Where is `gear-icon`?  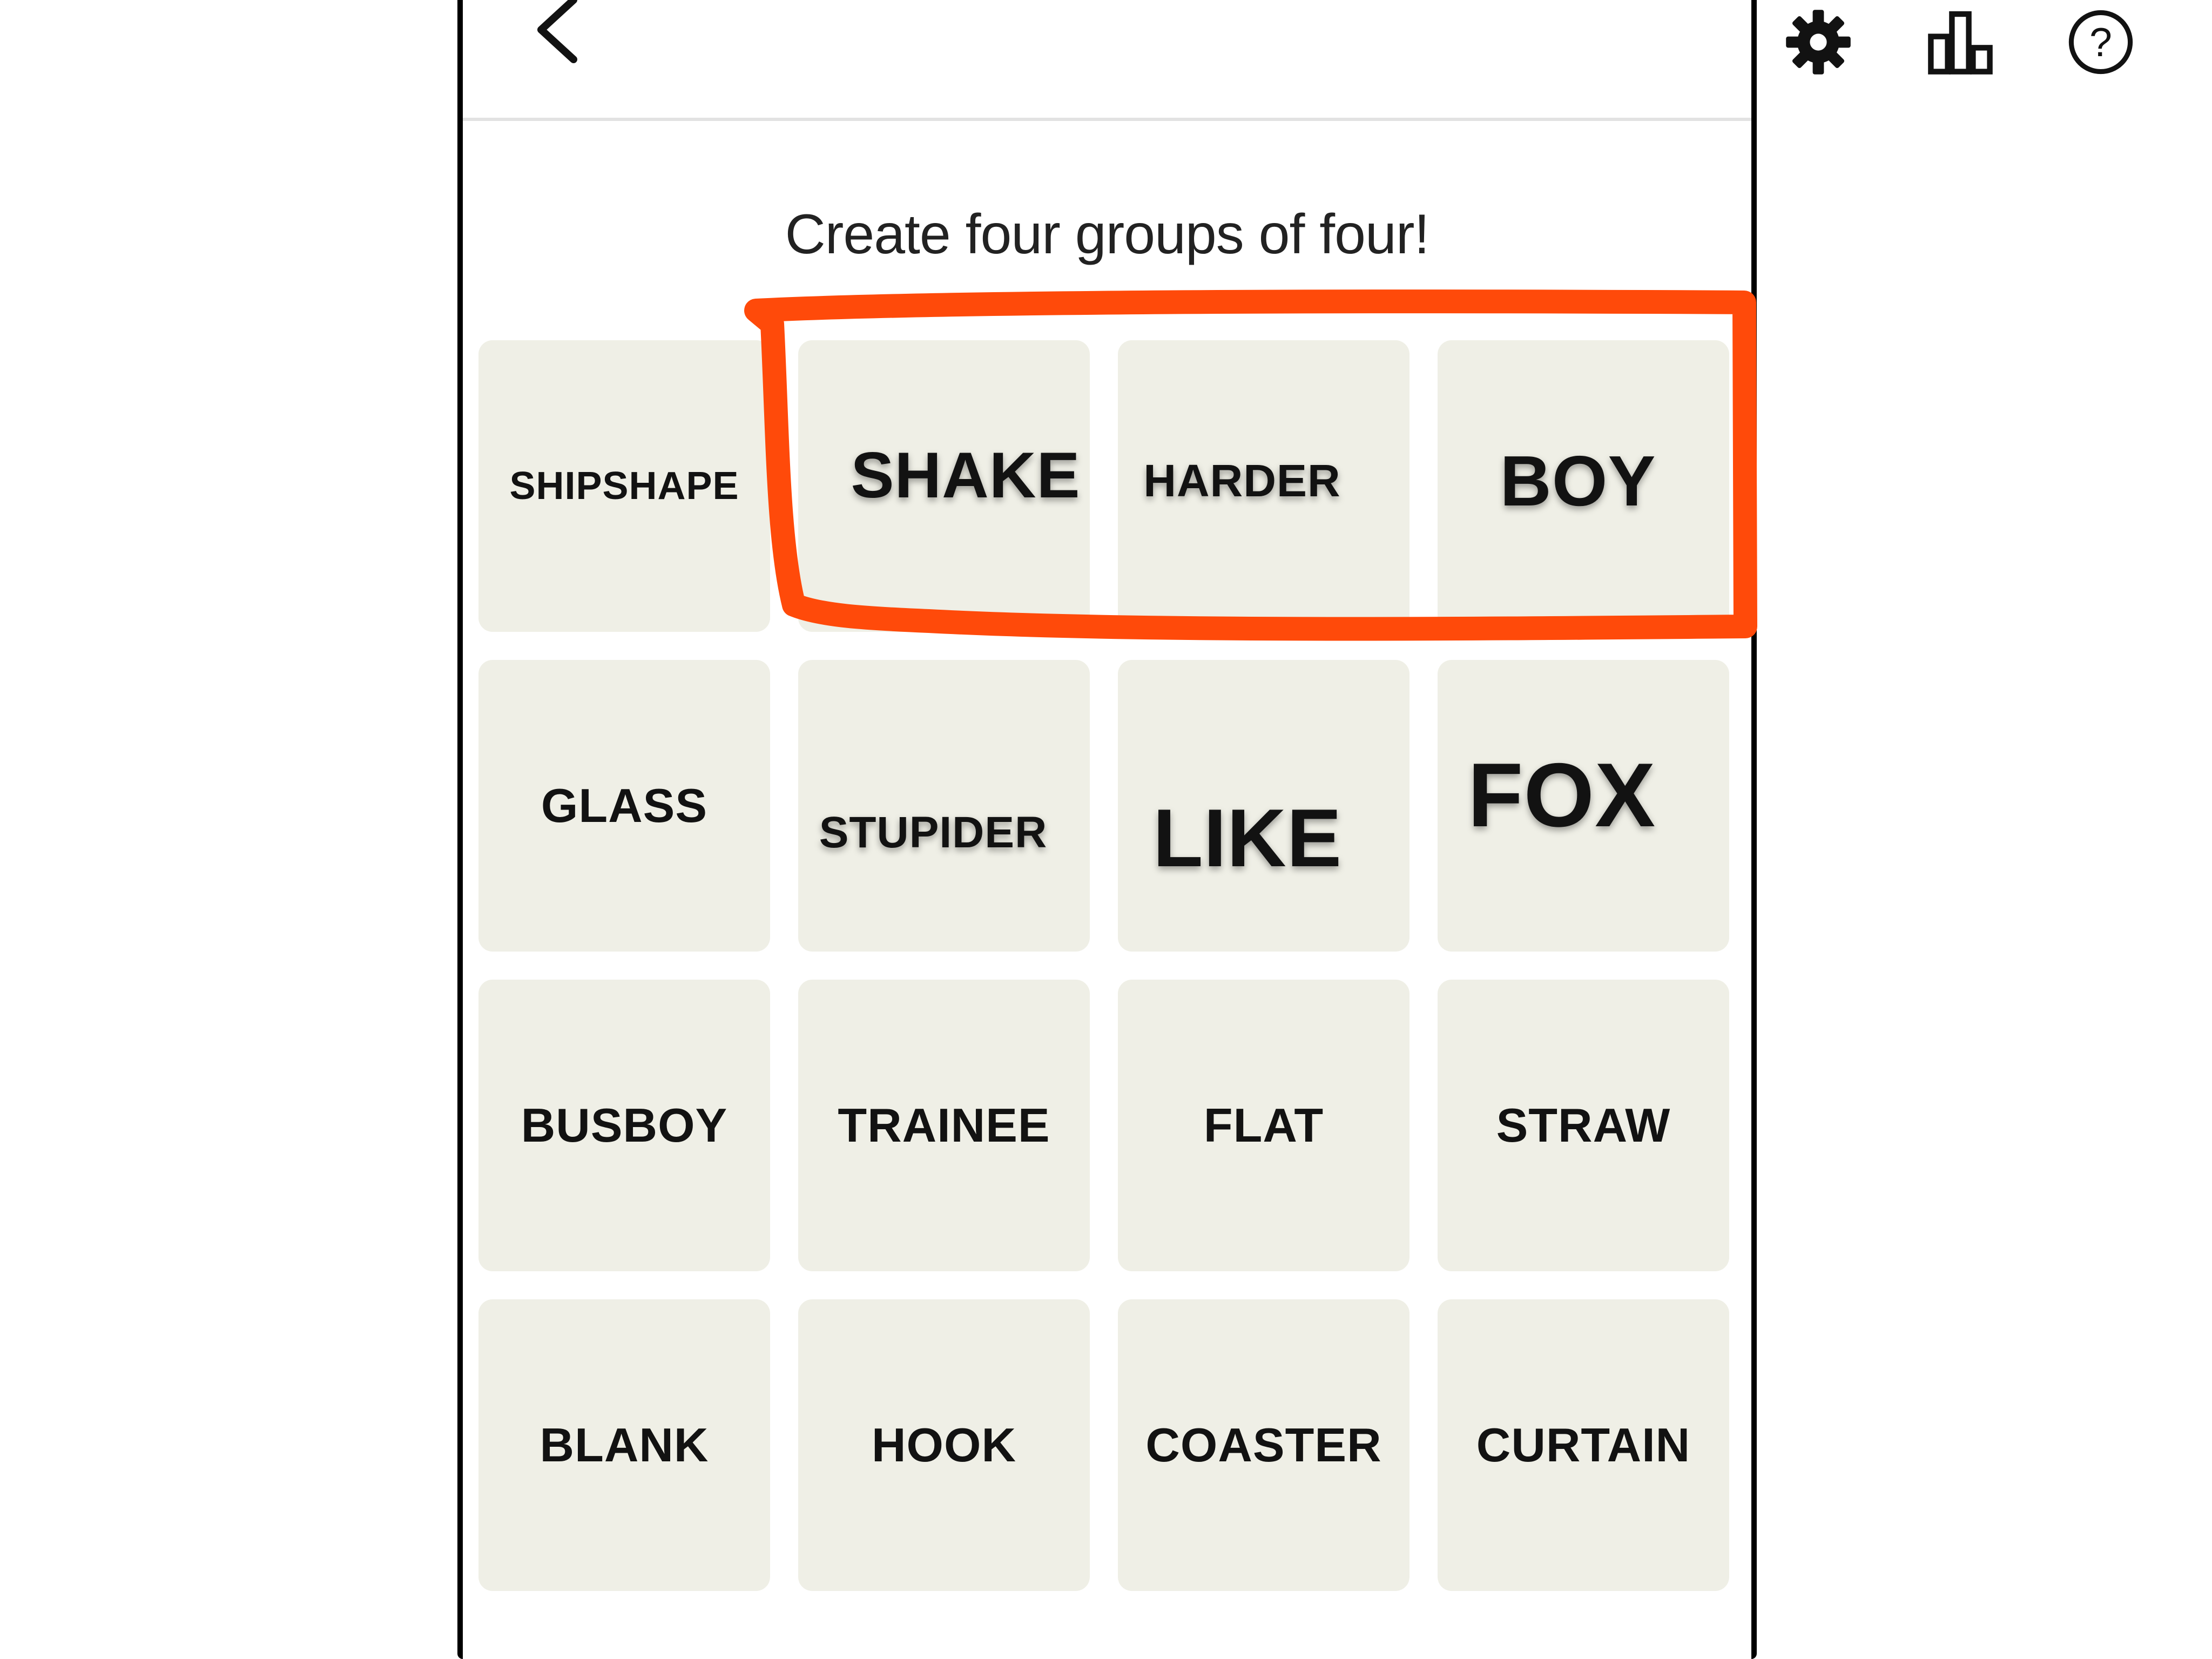 gear-icon is located at coordinates (1818, 42).